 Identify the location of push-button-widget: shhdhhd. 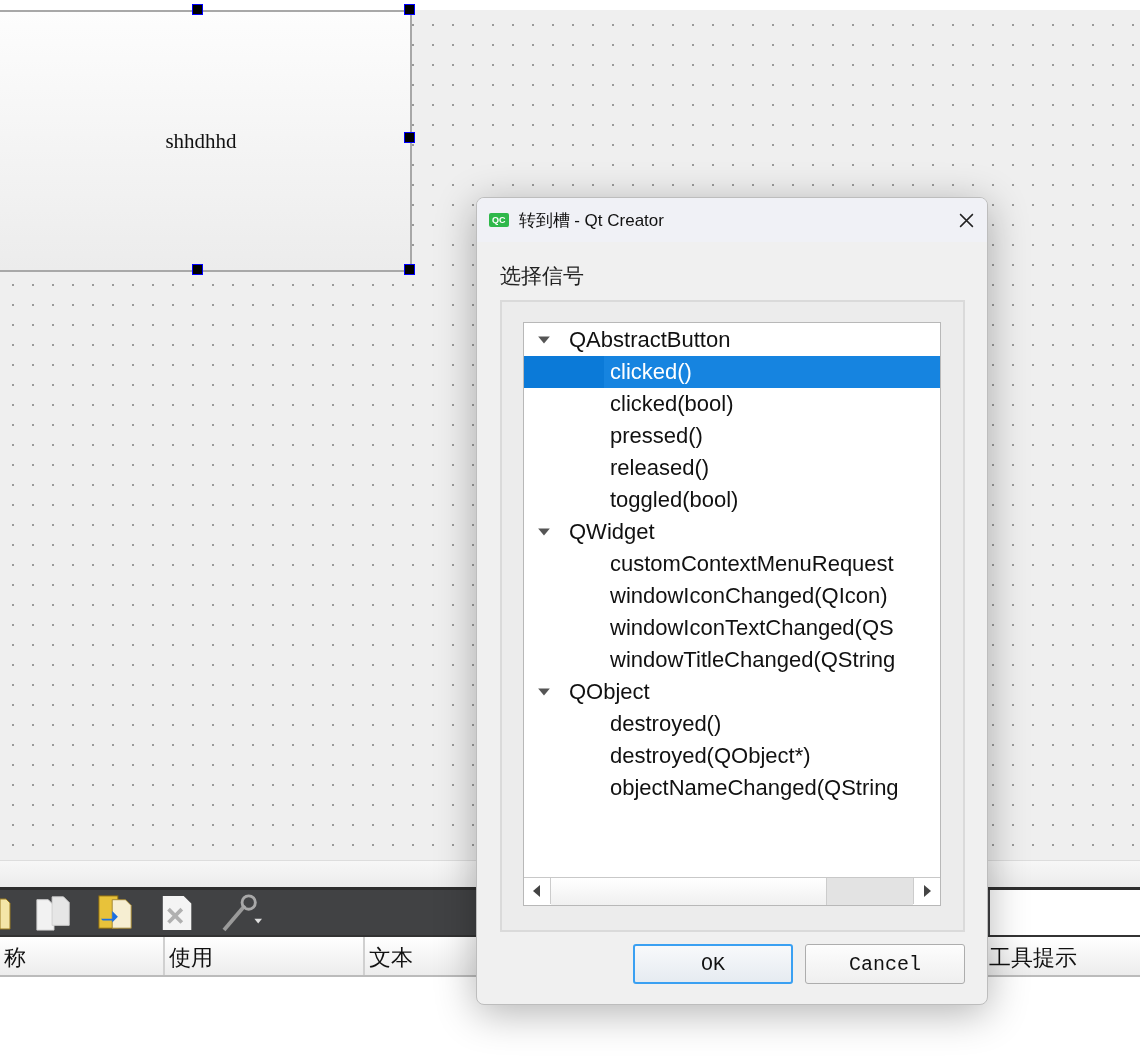
(206, 141).